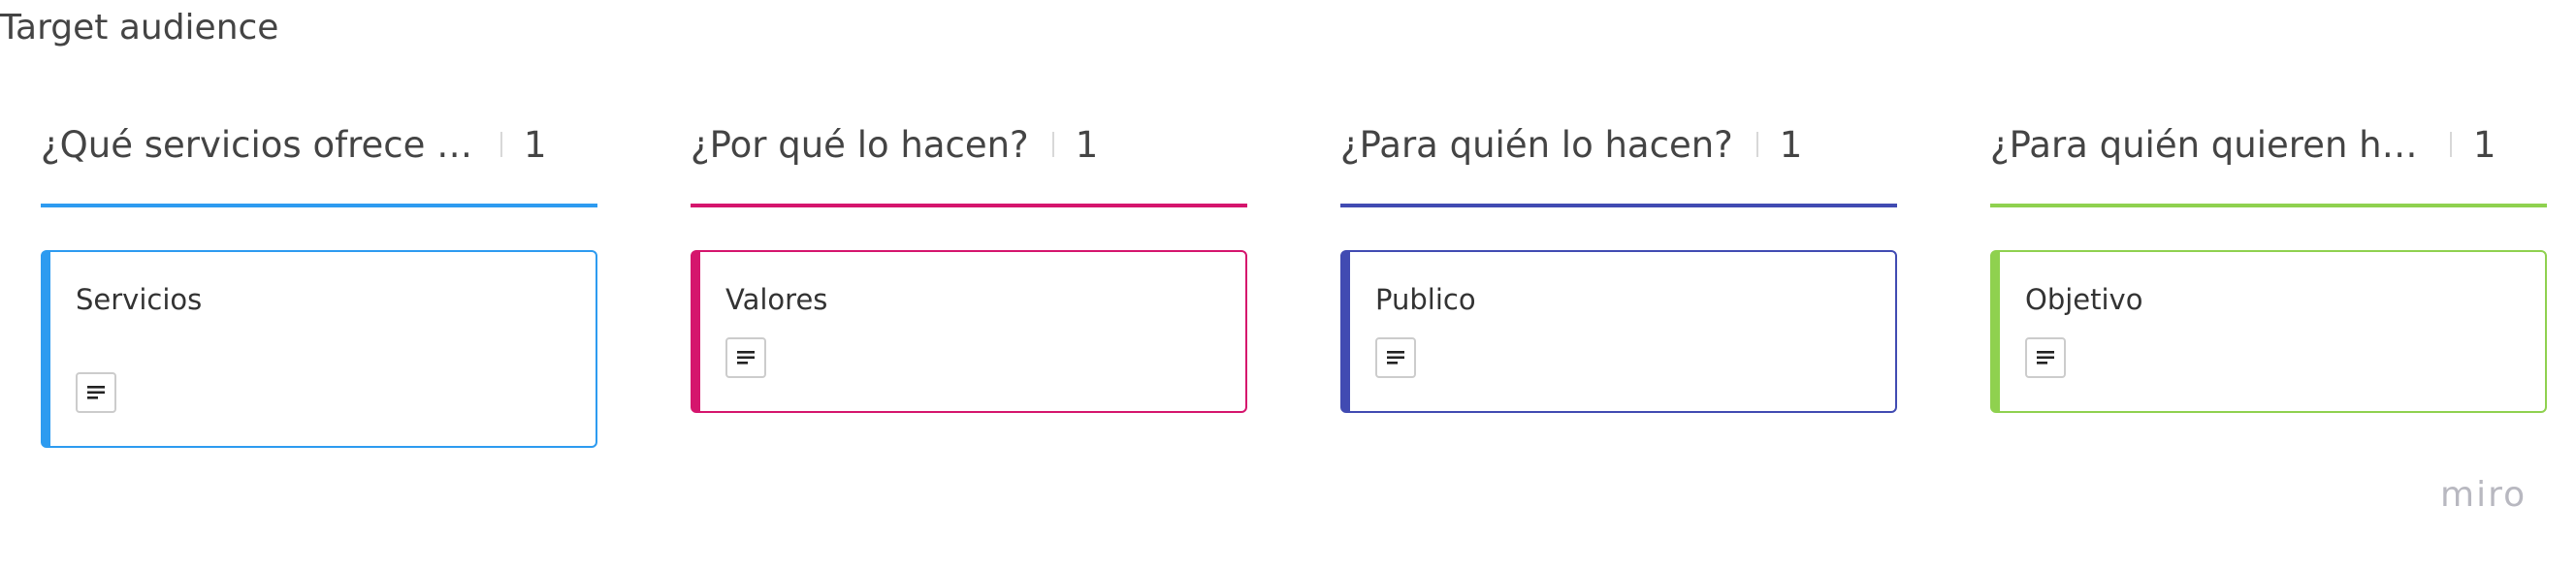 This screenshot has width=2576, height=570. What do you see at coordinates (1618, 331) in the screenshot?
I see `kanban-card: Publico` at bounding box center [1618, 331].